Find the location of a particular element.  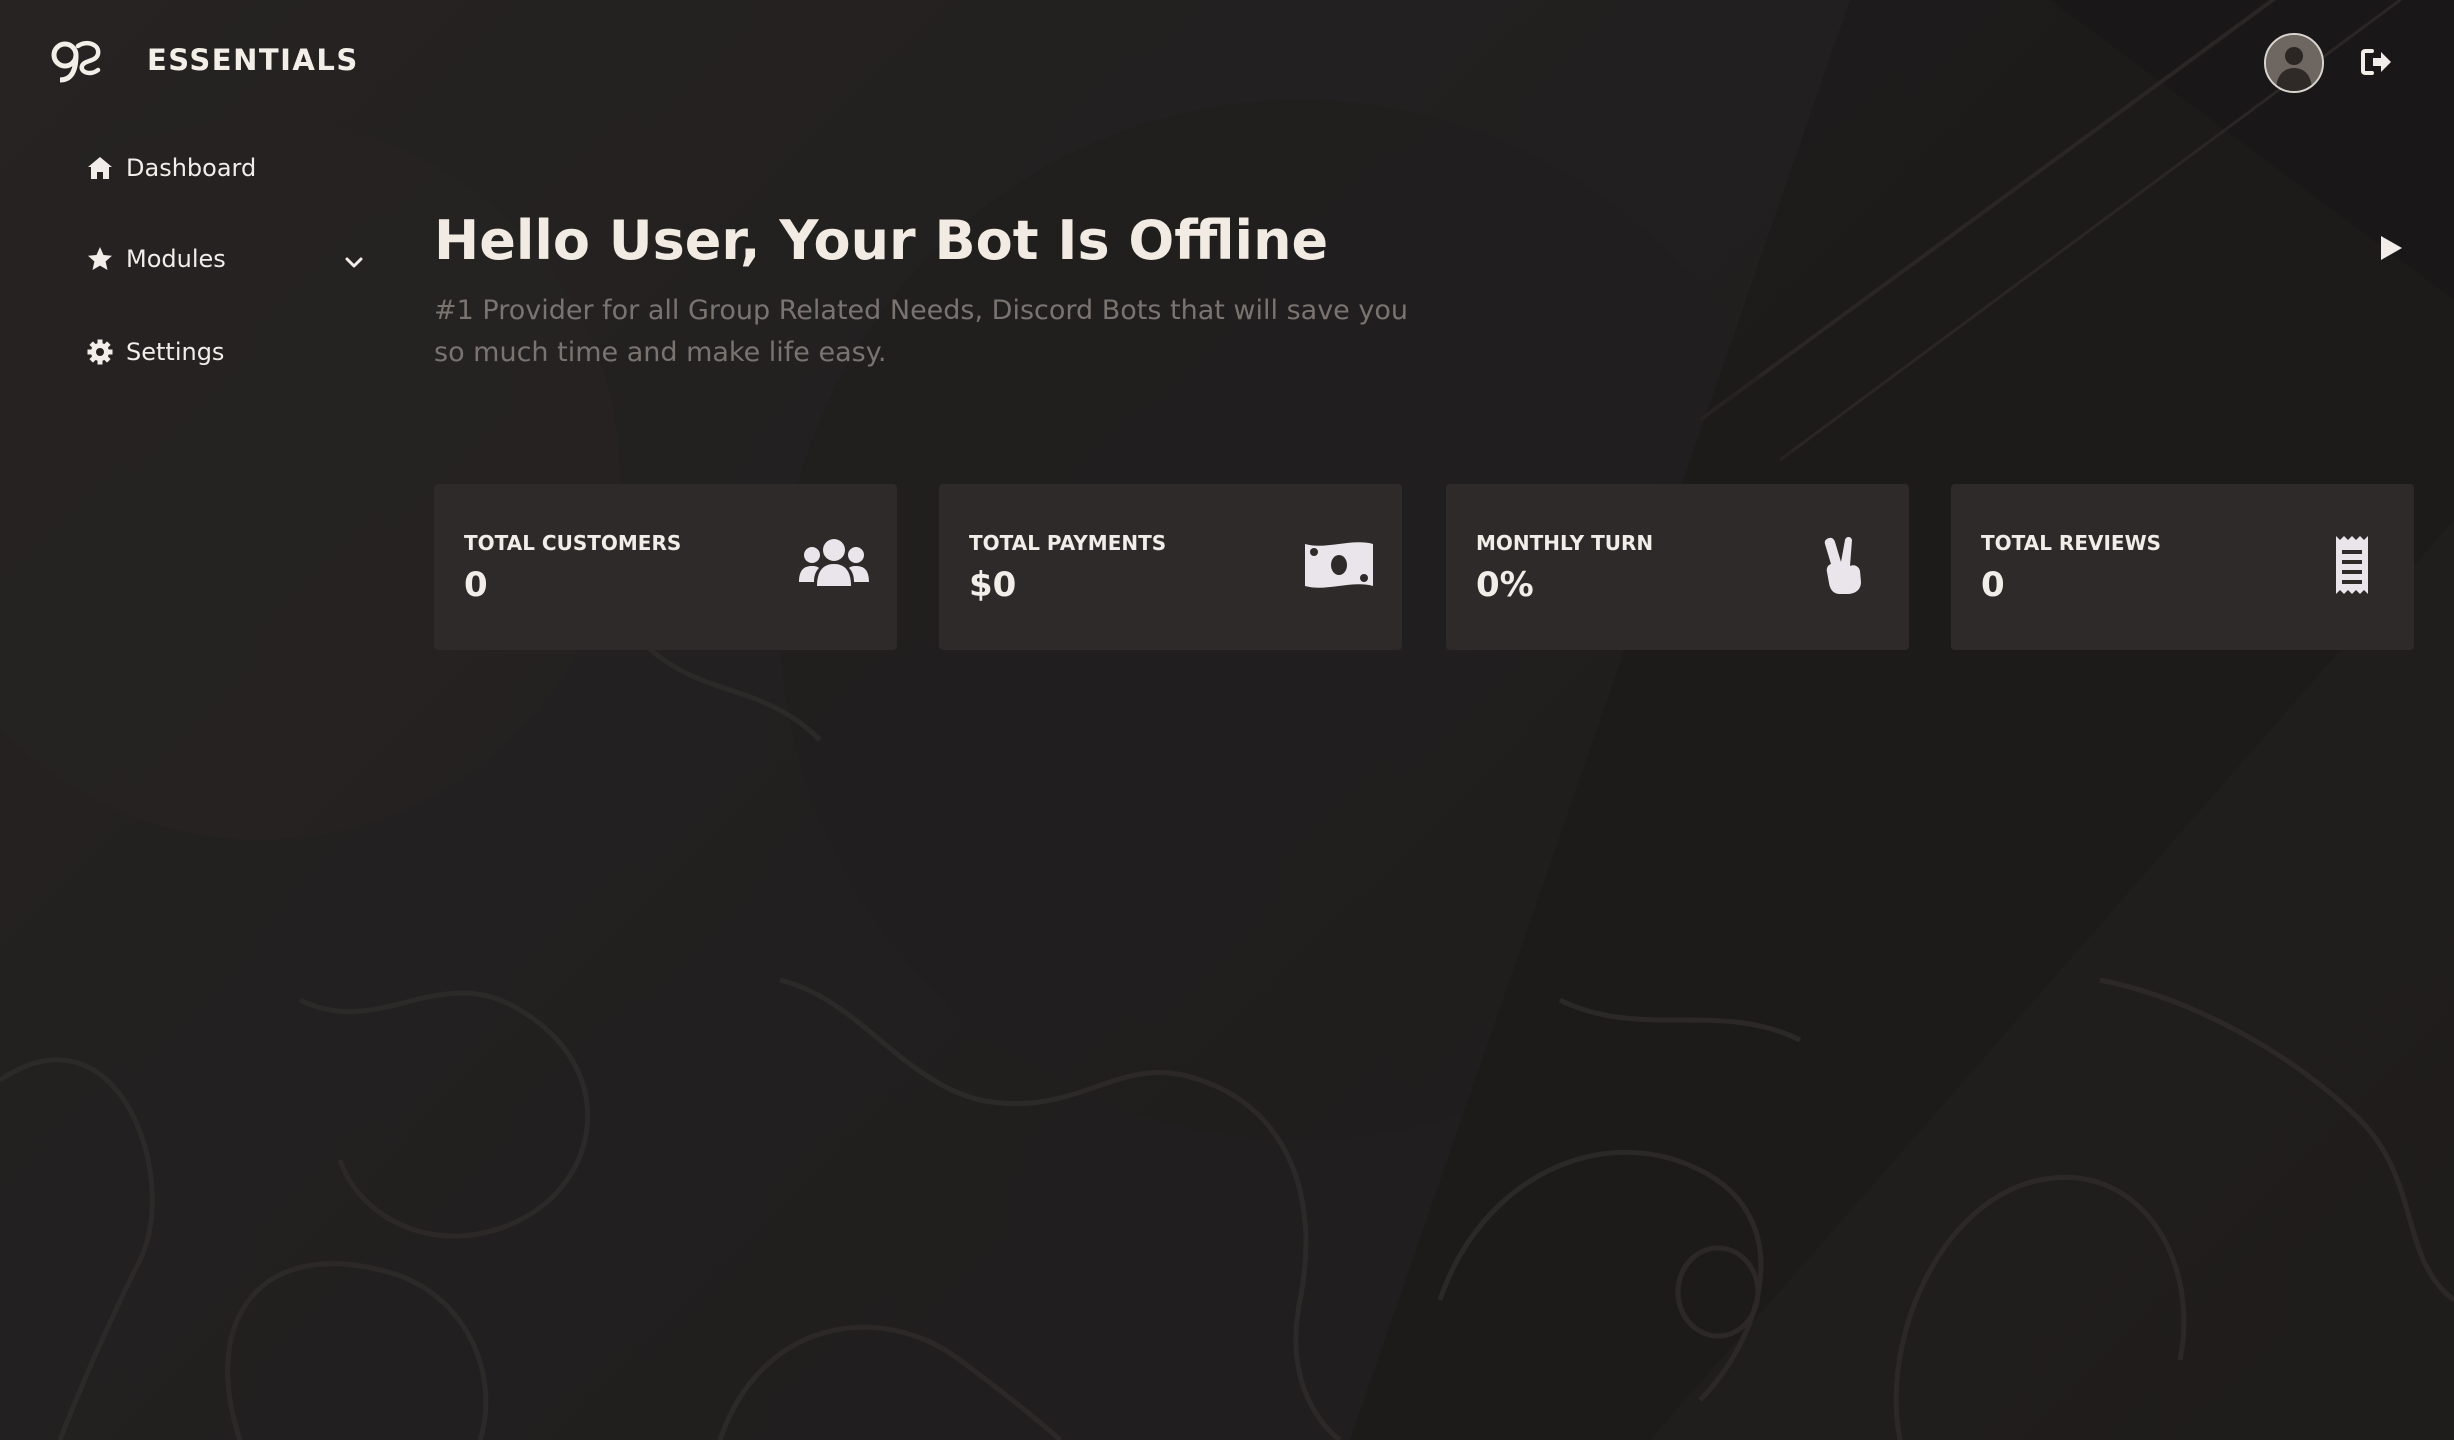

stat-value: $0 is located at coordinates (993, 585).